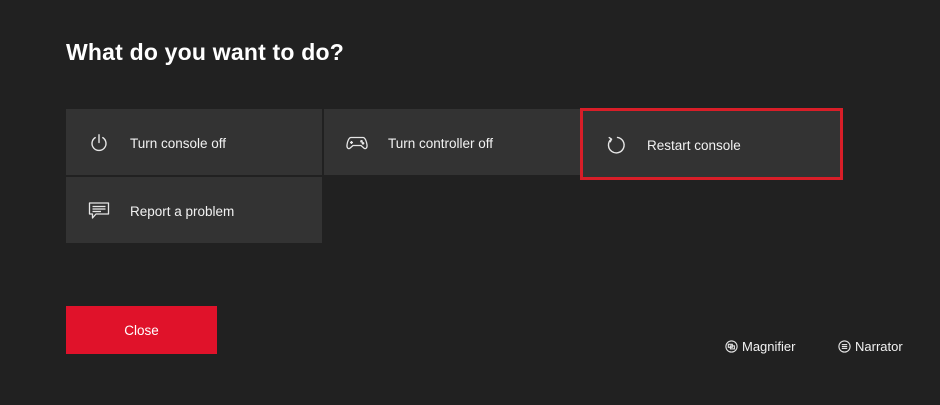 The height and width of the screenshot is (405, 940). I want to click on controller-view-button-icon, so click(731, 346).